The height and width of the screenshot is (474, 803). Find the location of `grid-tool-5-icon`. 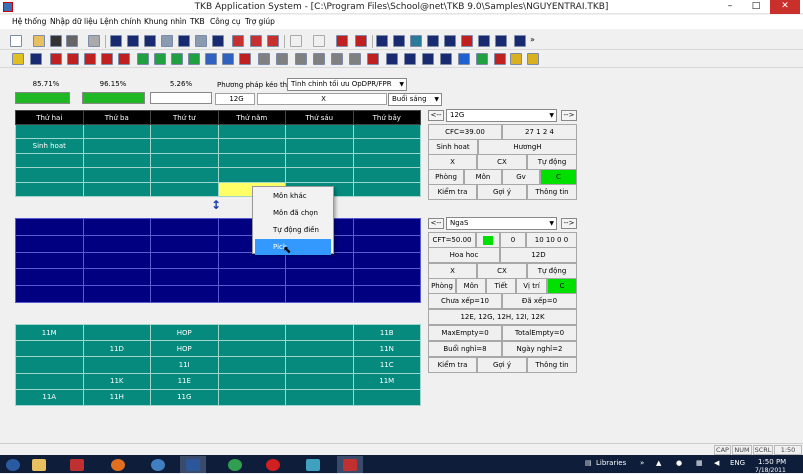

grid-tool-5-icon is located at coordinates (450, 41).